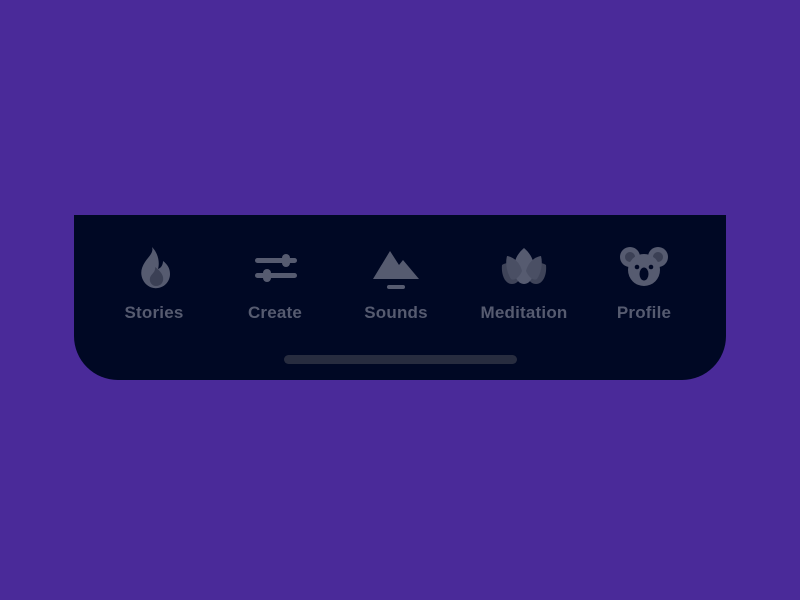  What do you see at coordinates (396, 270) in the screenshot?
I see `mountain-icon` at bounding box center [396, 270].